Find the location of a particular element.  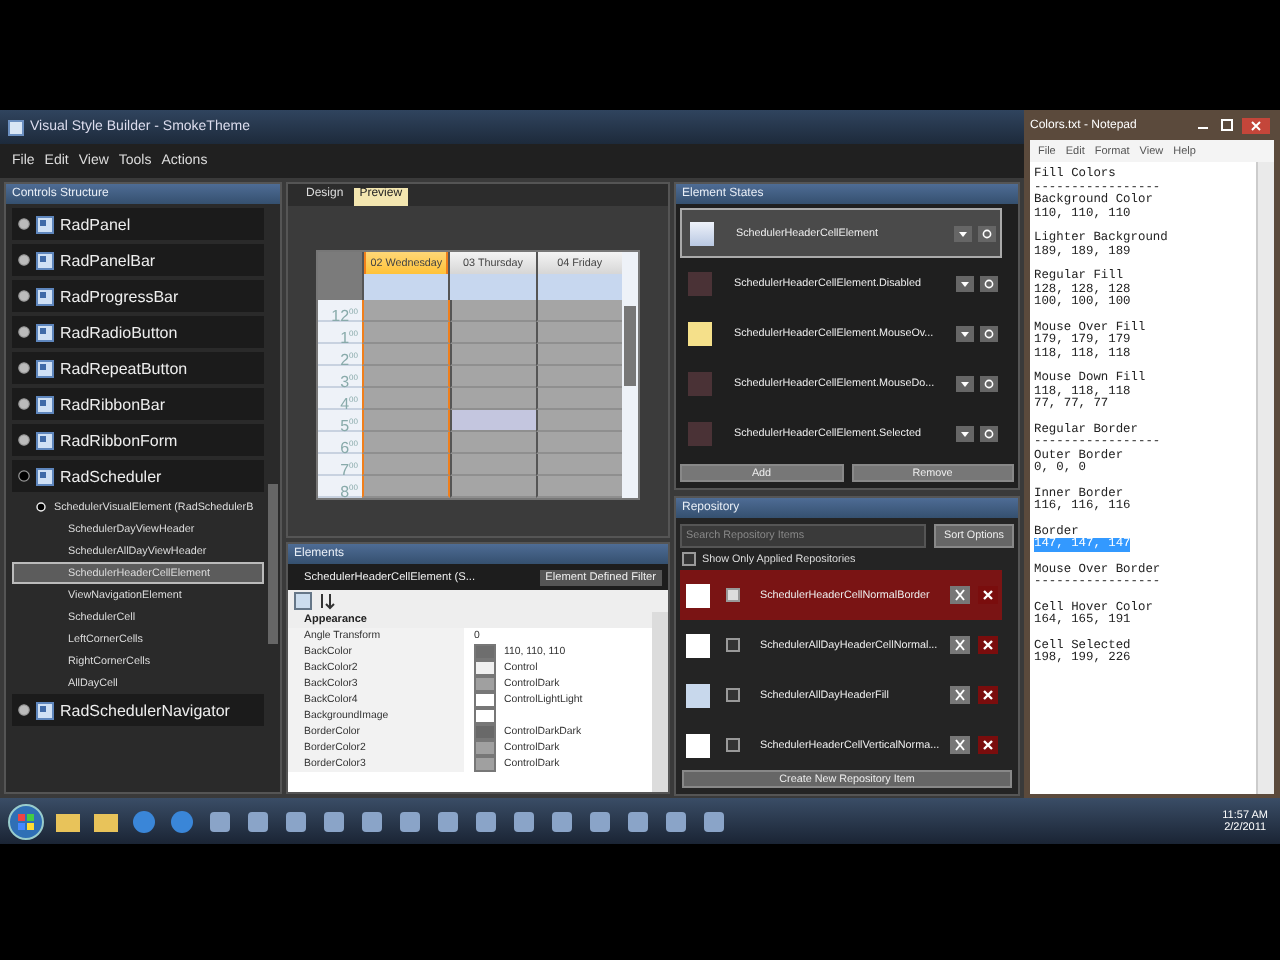

tree-item: RadScheduler is located at coordinates (138, 476).